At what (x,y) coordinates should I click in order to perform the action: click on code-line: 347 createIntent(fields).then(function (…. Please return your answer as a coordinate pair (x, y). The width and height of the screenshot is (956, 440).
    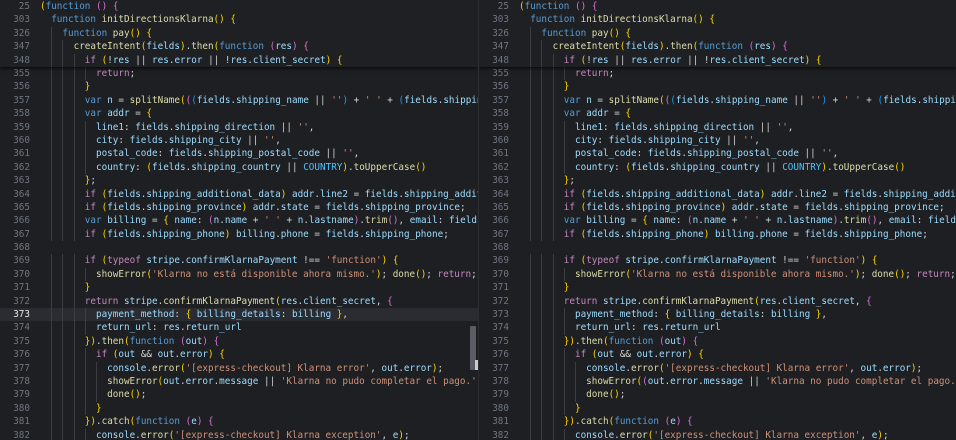
    Looking at the image, I should click on (717, 47).